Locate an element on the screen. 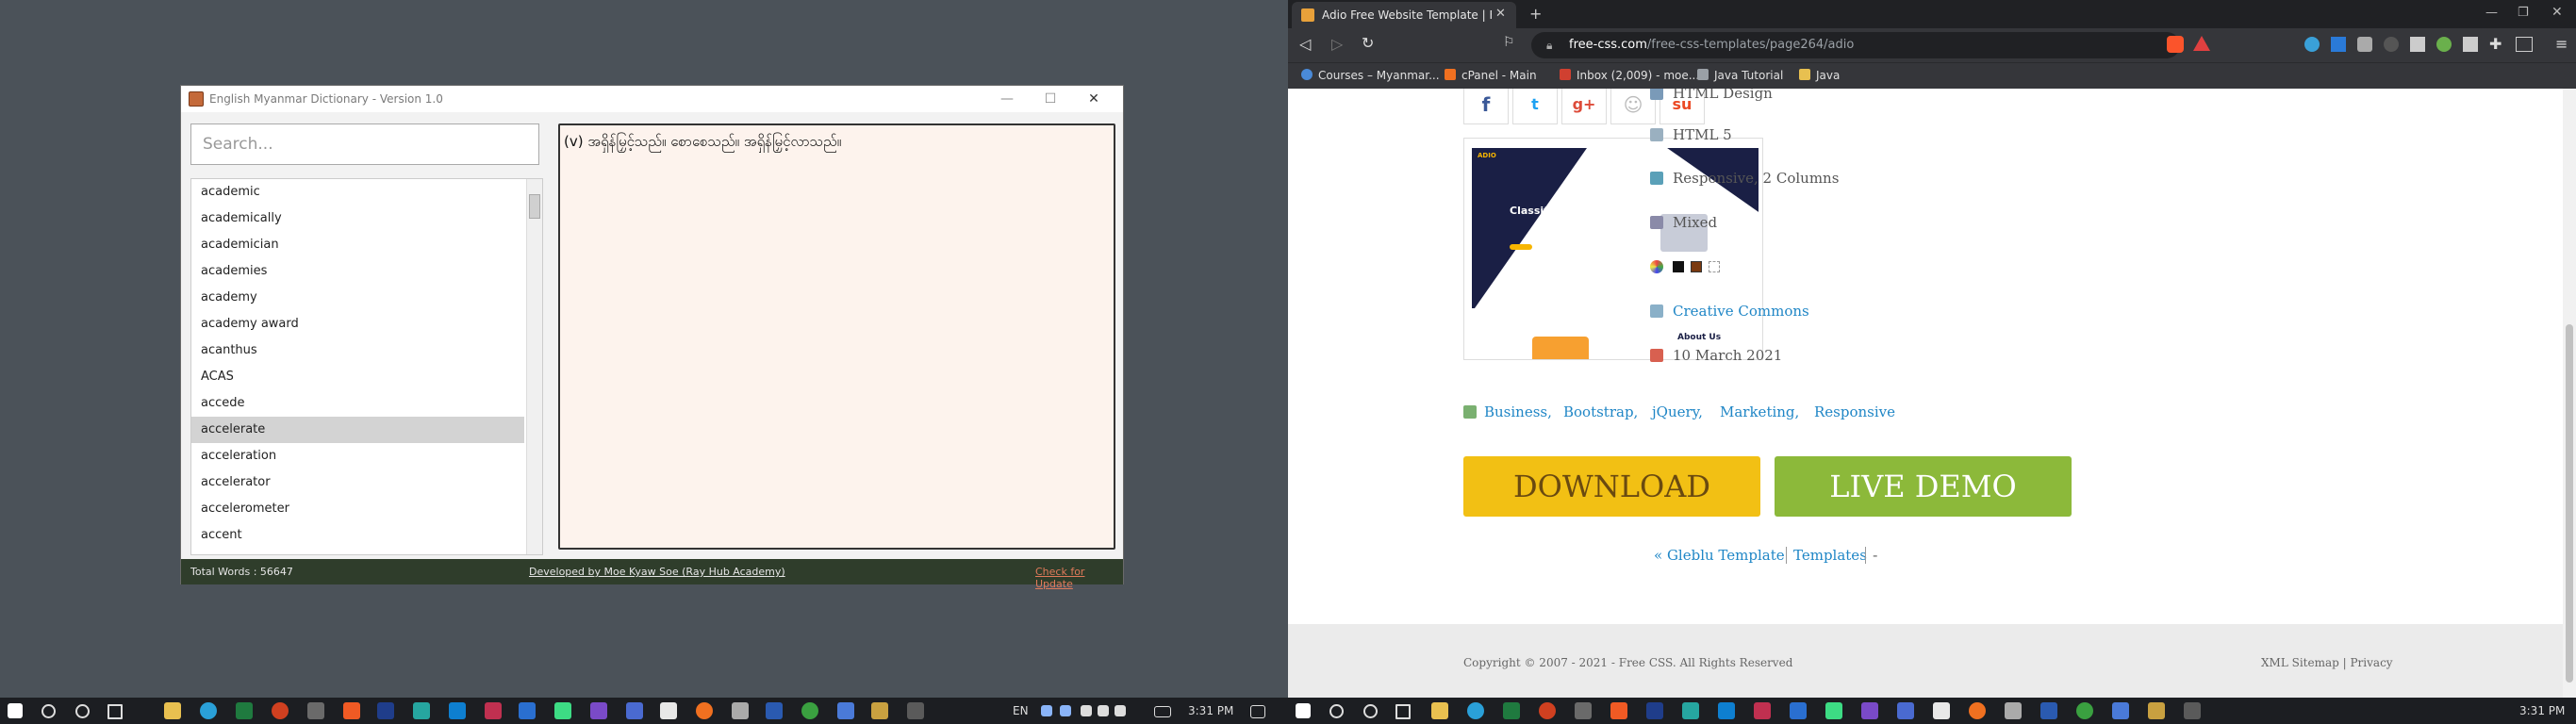 This screenshot has height=724, width=2576. new-tab-icon: + is located at coordinates (1535, 14).